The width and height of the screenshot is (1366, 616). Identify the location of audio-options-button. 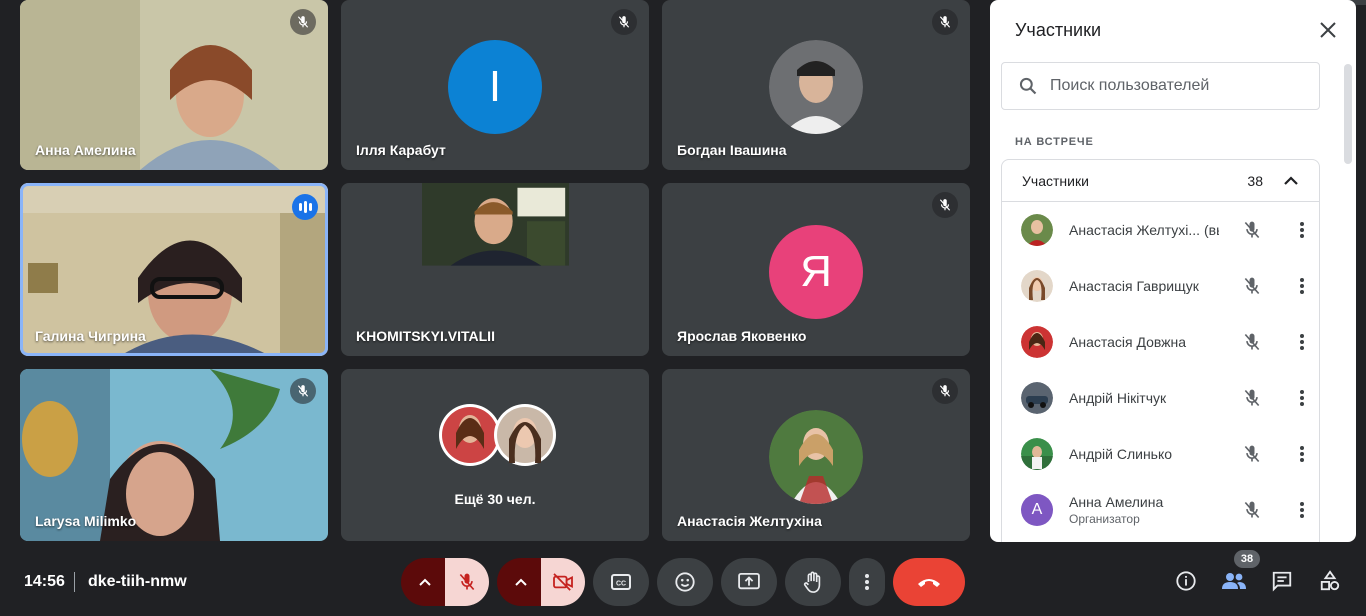
(425, 582).